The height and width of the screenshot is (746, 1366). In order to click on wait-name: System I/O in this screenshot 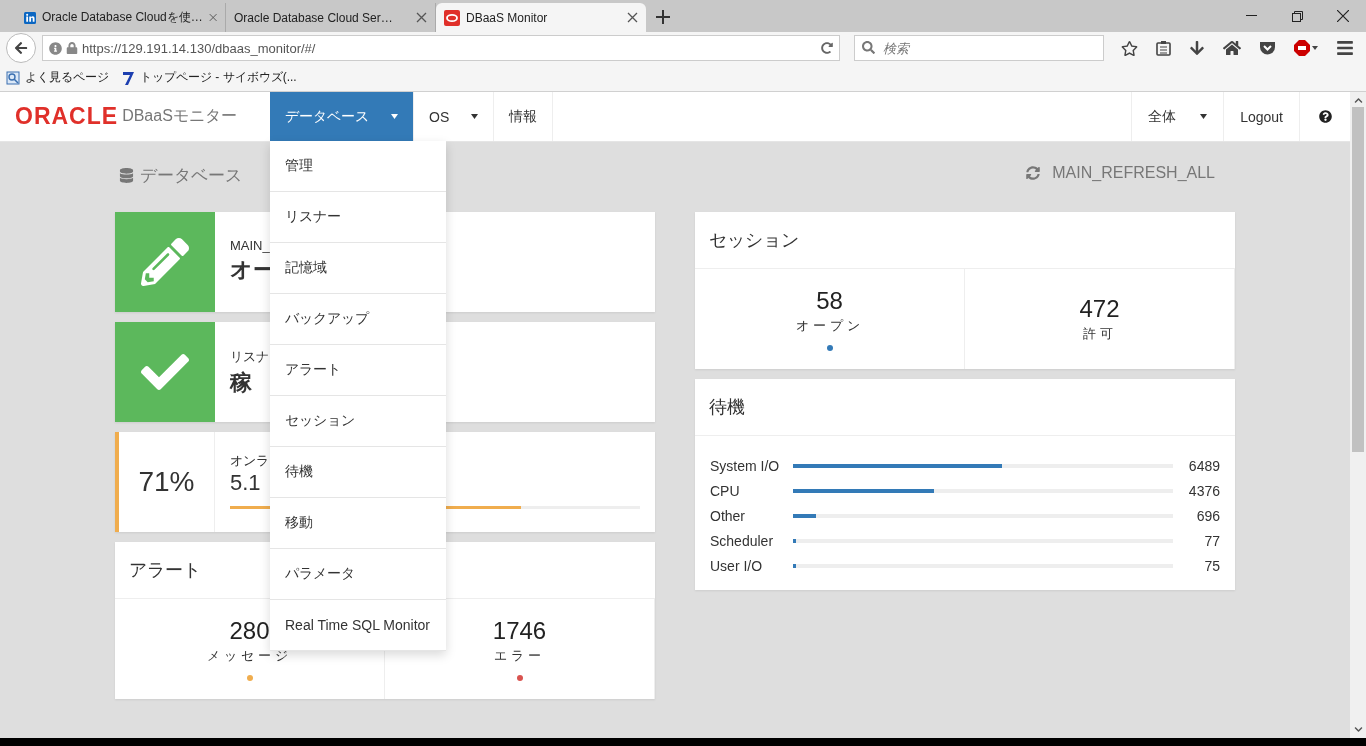, I will do `click(745, 465)`.